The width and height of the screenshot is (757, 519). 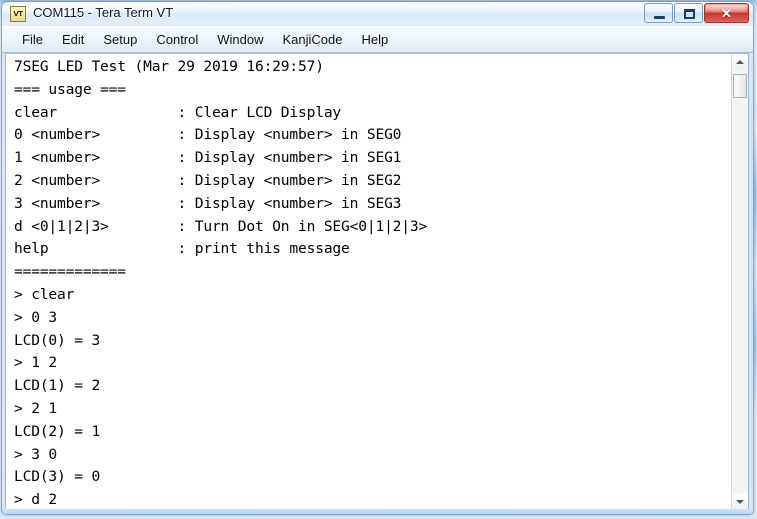 What do you see at coordinates (120, 40) in the screenshot?
I see `menu-item-setup: Setup` at bounding box center [120, 40].